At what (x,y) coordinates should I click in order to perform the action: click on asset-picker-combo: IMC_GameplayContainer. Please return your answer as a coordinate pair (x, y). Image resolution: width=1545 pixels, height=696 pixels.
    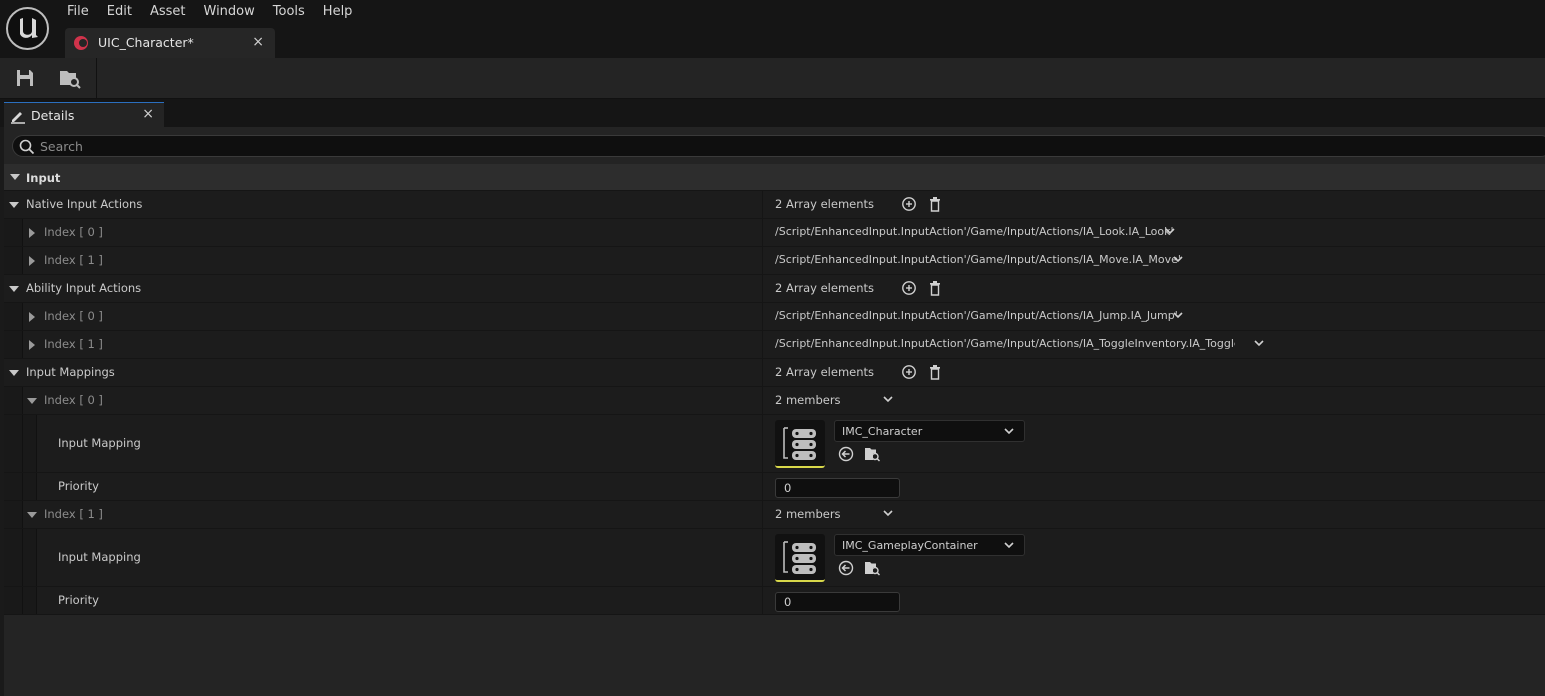
    Looking at the image, I should click on (929, 545).